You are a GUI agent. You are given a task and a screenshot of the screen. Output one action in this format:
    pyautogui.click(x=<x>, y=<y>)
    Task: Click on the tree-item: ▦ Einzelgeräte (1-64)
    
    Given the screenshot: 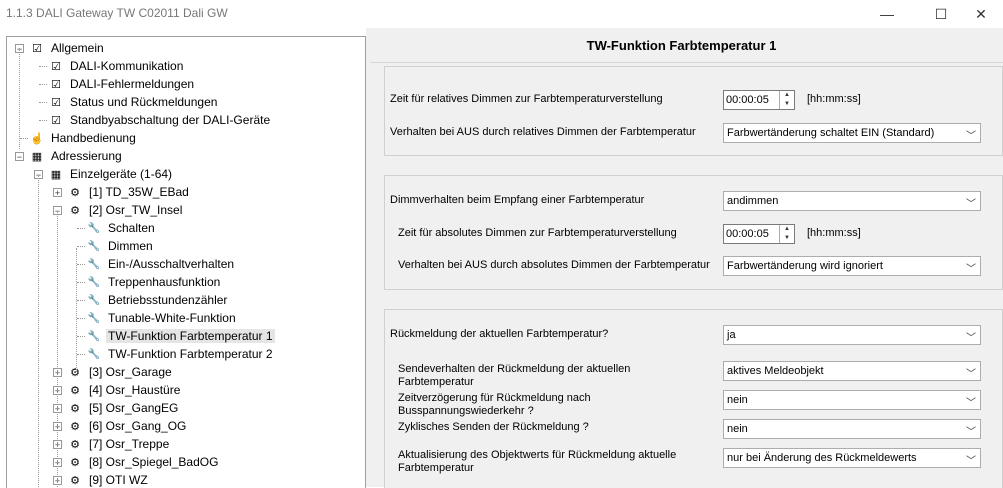 What is the action you would take?
    pyautogui.click(x=111, y=174)
    